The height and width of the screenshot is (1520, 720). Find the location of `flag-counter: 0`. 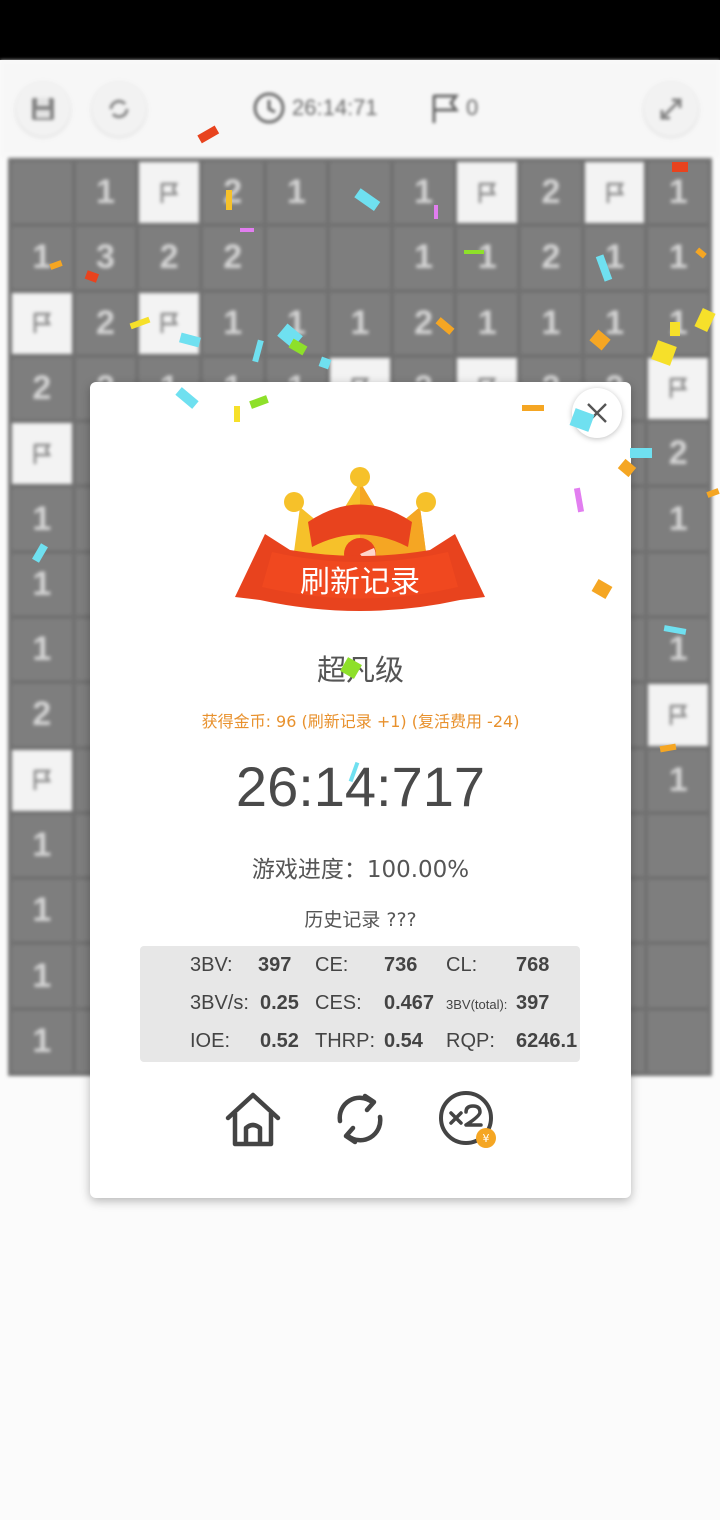

flag-counter: 0 is located at coordinates (453, 108).